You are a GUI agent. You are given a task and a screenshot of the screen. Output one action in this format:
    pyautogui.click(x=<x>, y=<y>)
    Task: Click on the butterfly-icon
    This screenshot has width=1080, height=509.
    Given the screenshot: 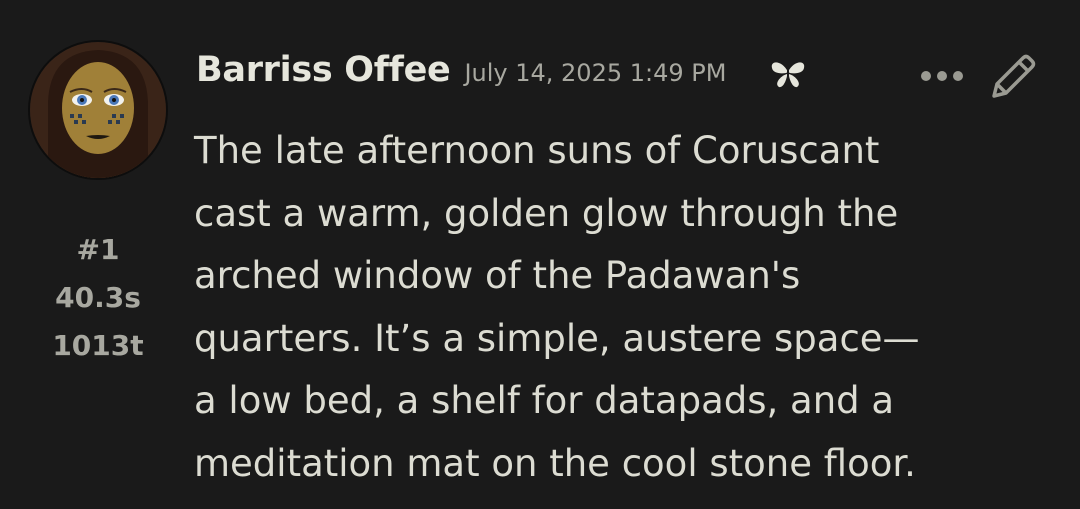 What is the action you would take?
    pyautogui.click(x=788, y=73)
    